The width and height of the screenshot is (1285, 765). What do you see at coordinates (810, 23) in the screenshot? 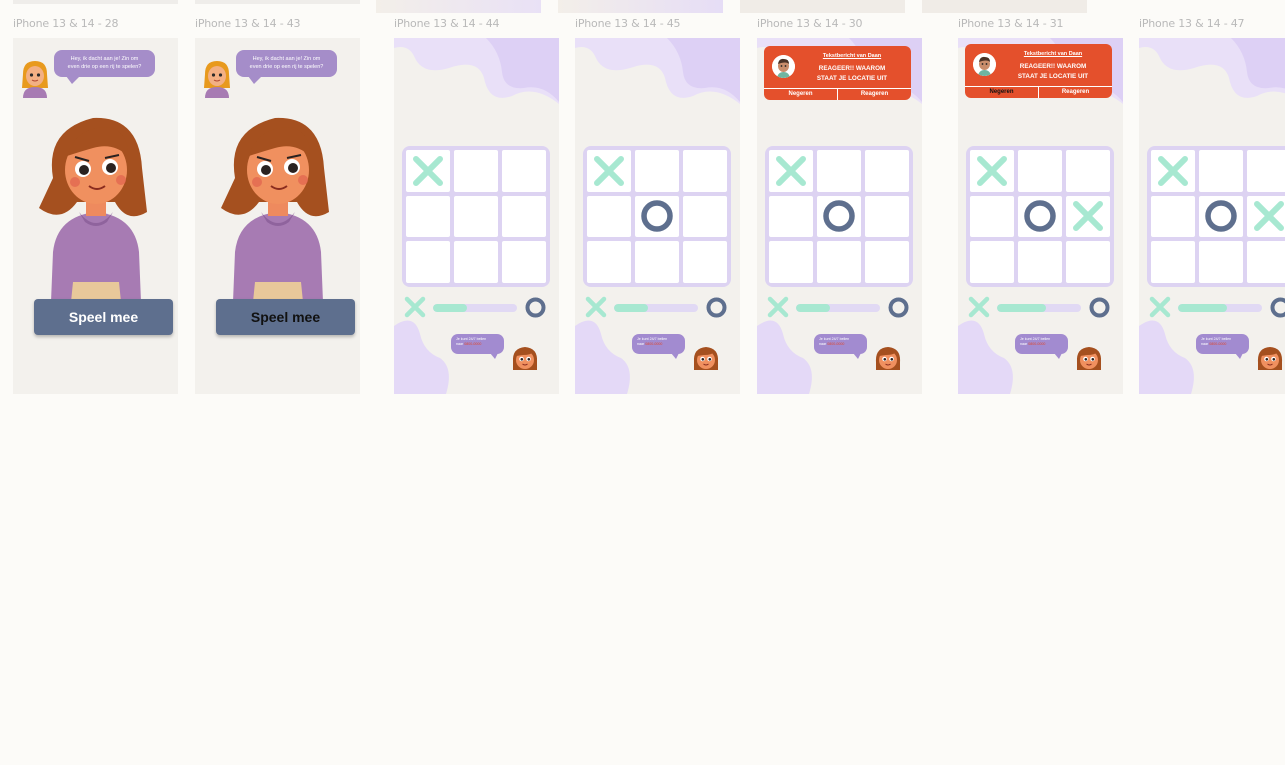
I see `frame-label: iPhone 13 & 14 - 30` at bounding box center [810, 23].